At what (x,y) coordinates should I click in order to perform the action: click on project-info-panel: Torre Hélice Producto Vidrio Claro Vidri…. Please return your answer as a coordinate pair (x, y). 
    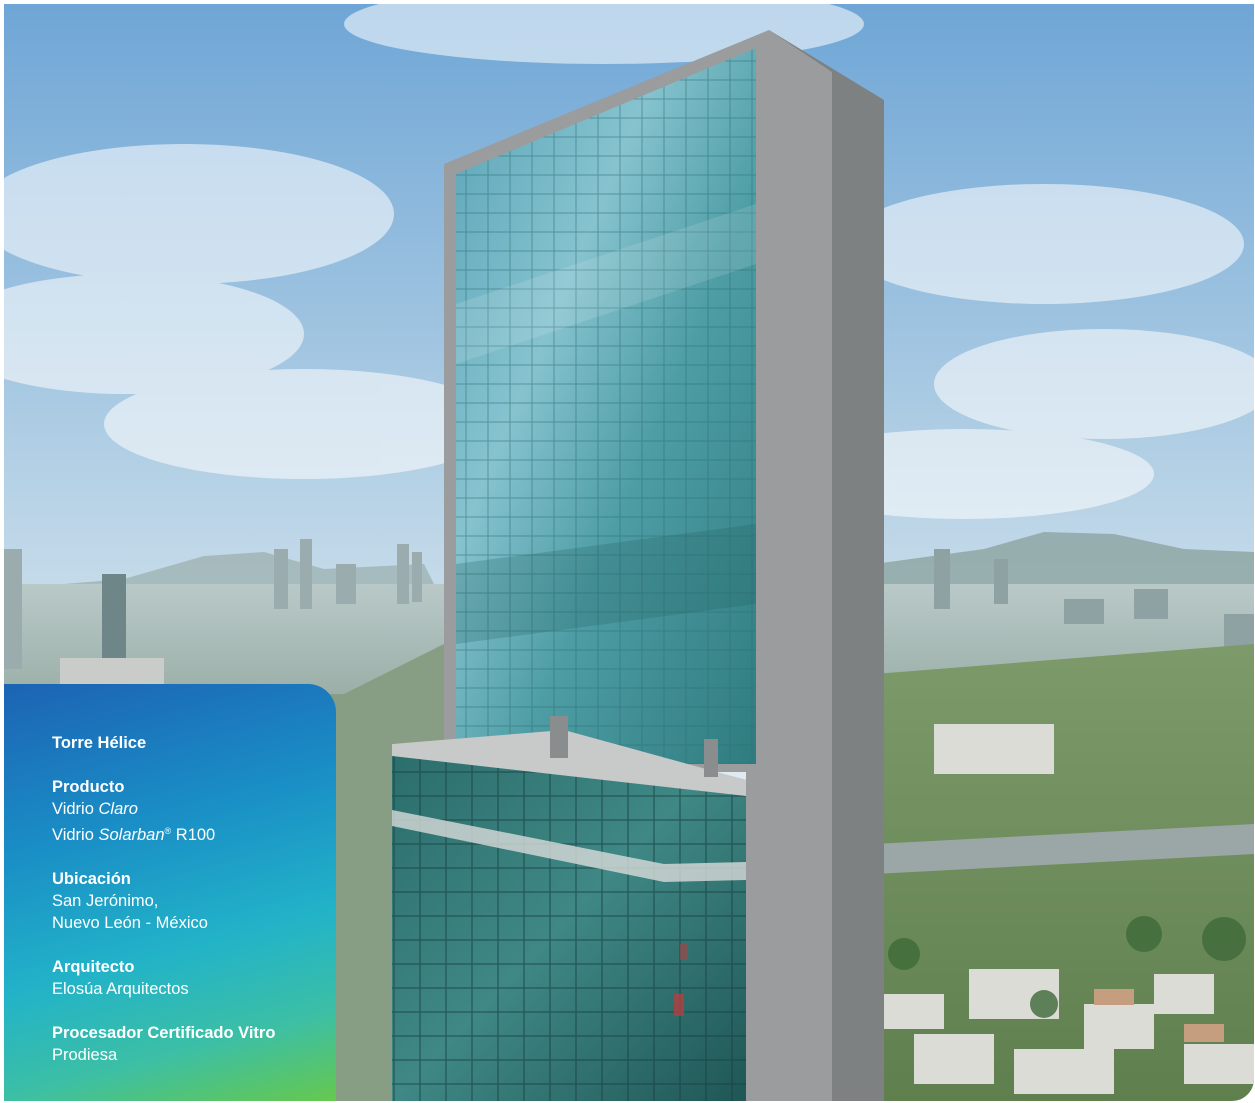
    Looking at the image, I should click on (170, 892).